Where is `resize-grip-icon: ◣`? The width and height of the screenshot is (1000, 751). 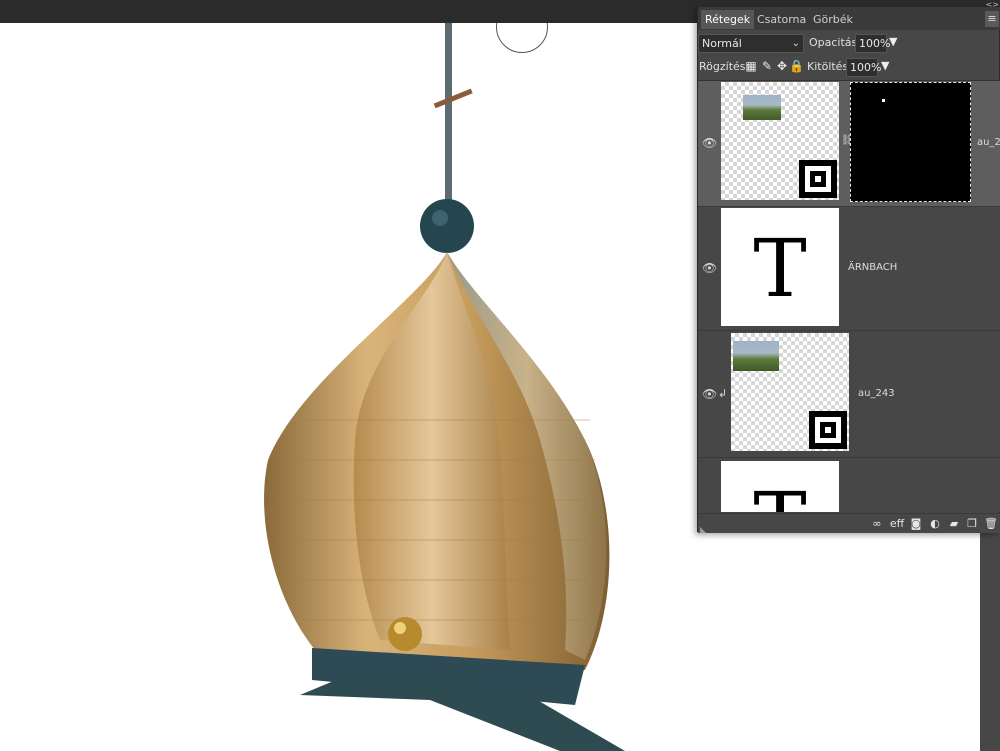 resize-grip-icon: ◣ is located at coordinates (703, 529).